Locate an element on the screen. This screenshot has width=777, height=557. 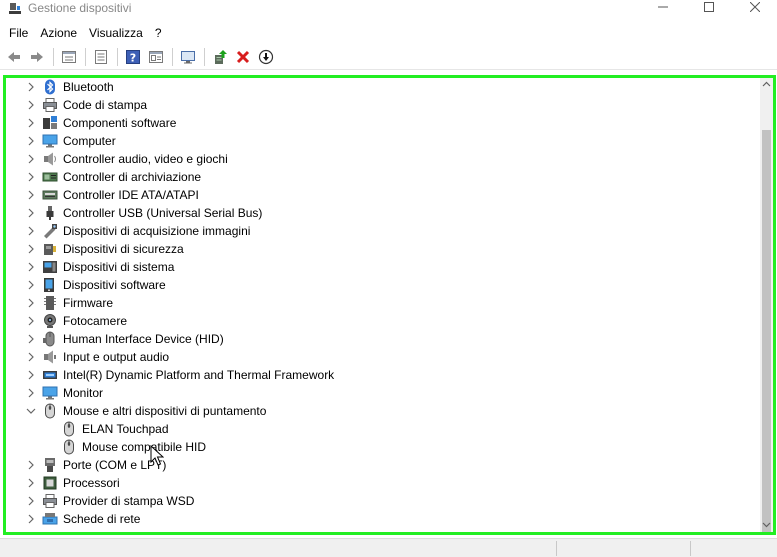
uninstall-button is located at coordinates (243, 57).